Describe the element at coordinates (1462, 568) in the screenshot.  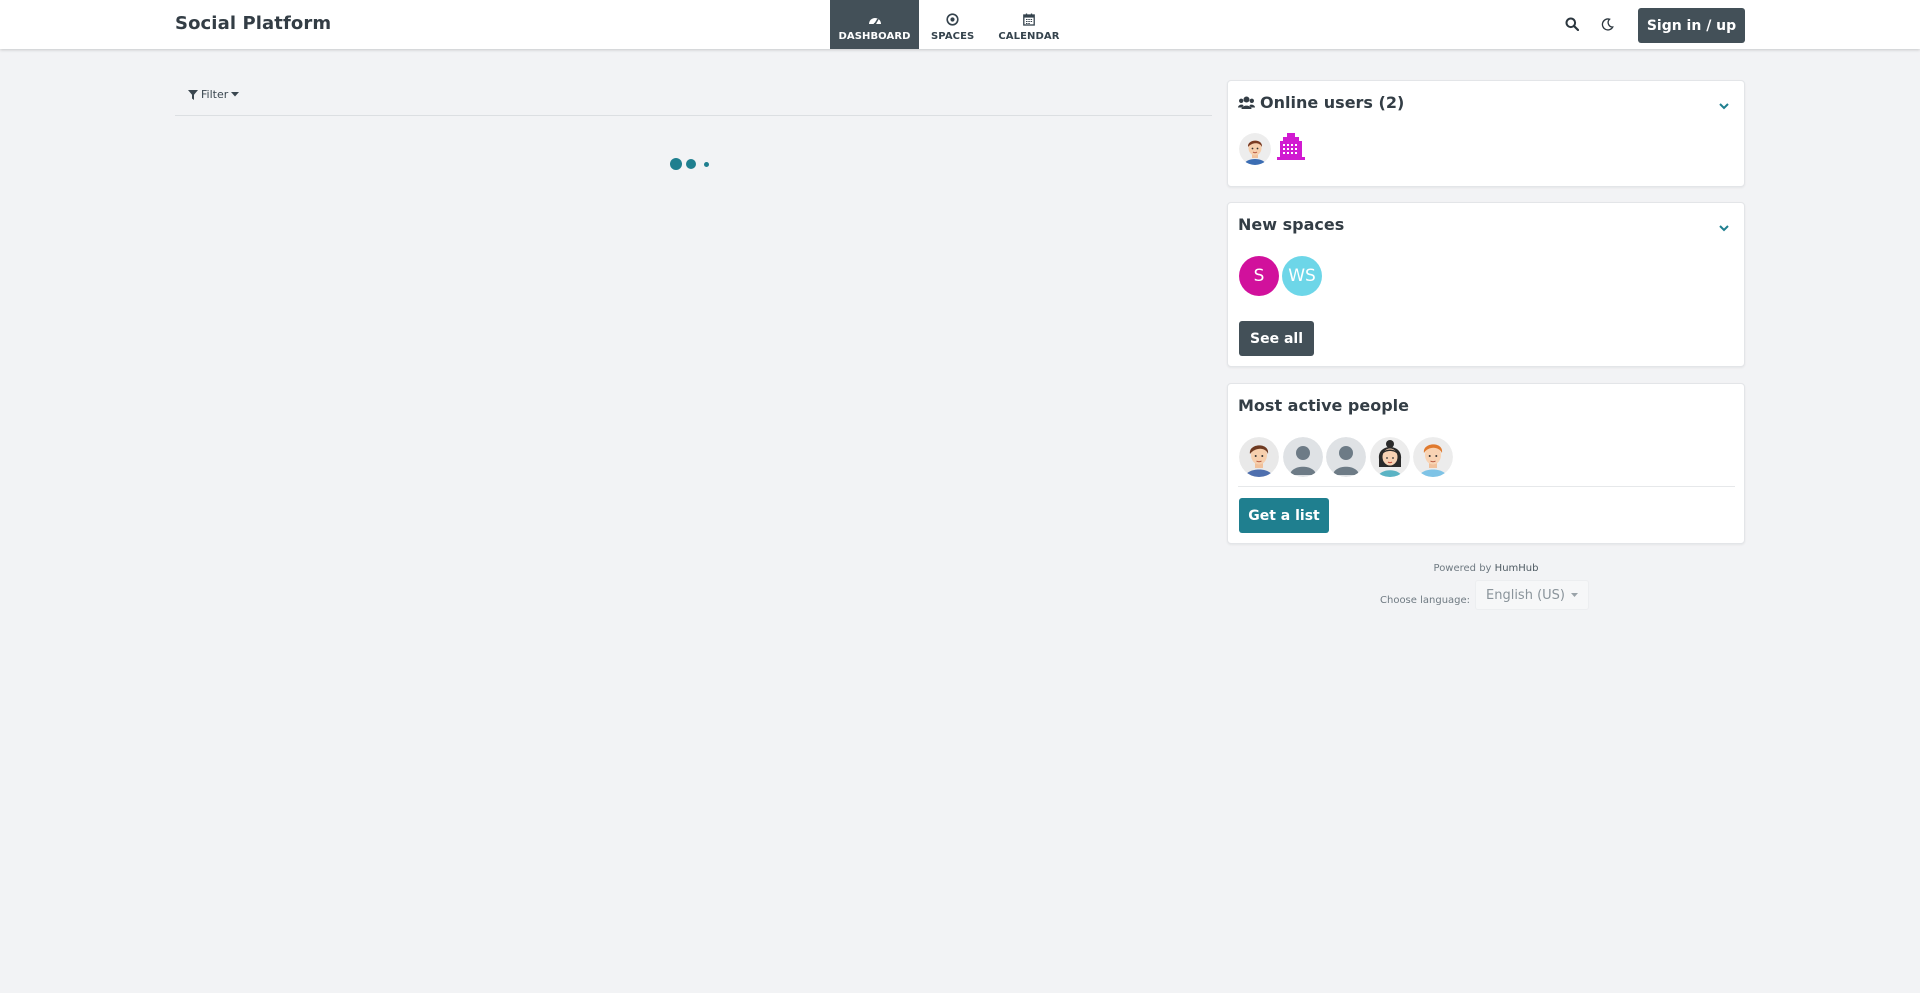
I see `powered-by-text: Powered by` at that location.